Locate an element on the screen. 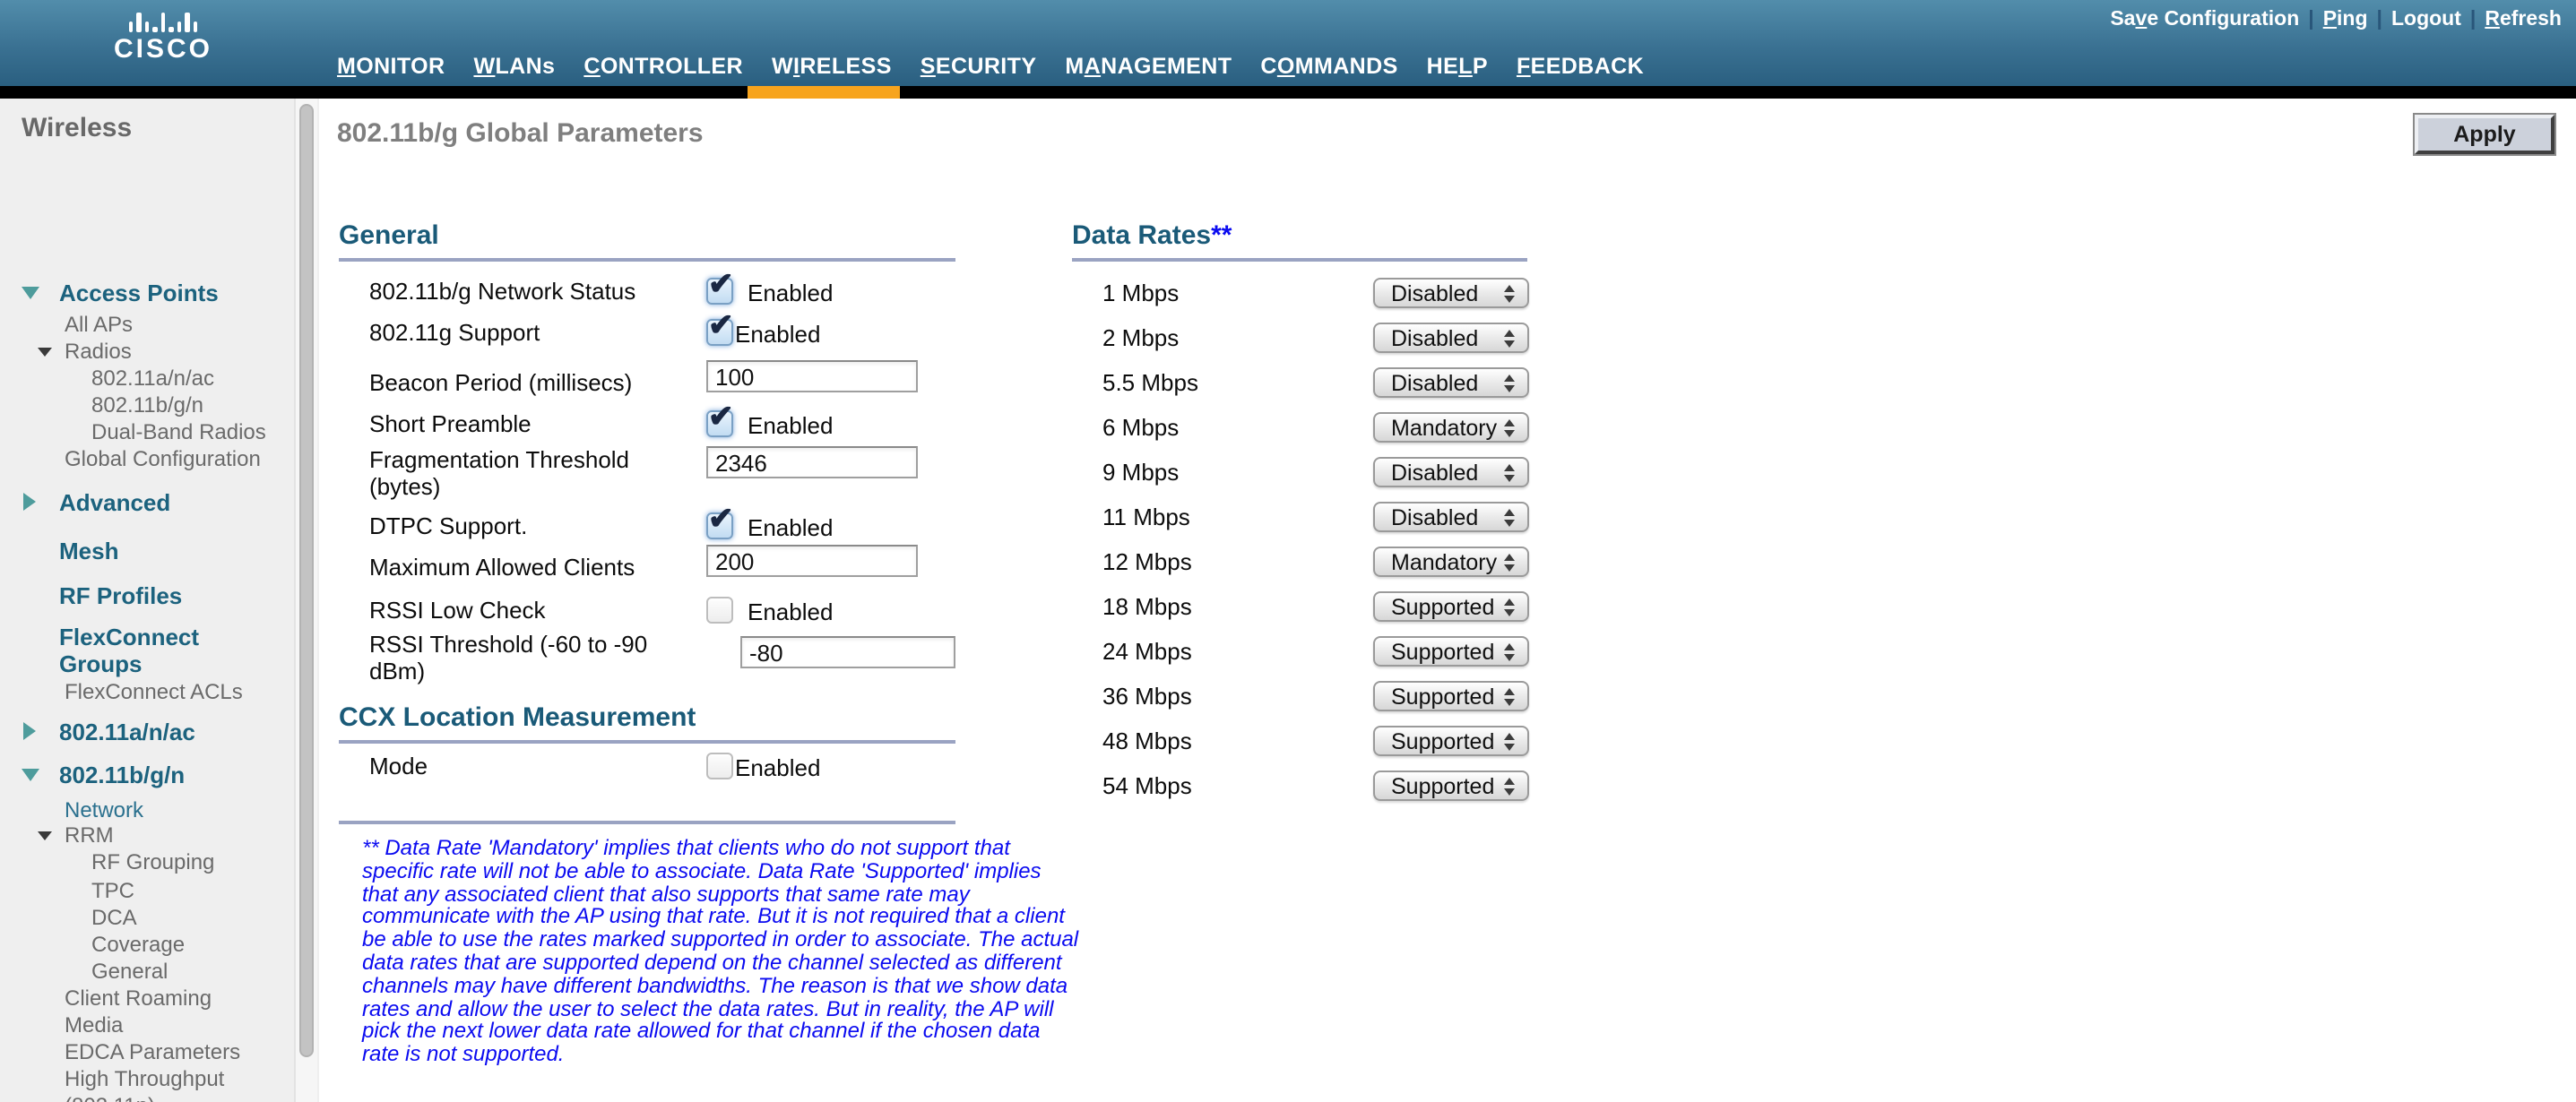 Image resolution: width=2576 pixels, height=1102 pixels. data-rate-row-18mbps: 18 Mbps Supported is located at coordinates (1315, 606).